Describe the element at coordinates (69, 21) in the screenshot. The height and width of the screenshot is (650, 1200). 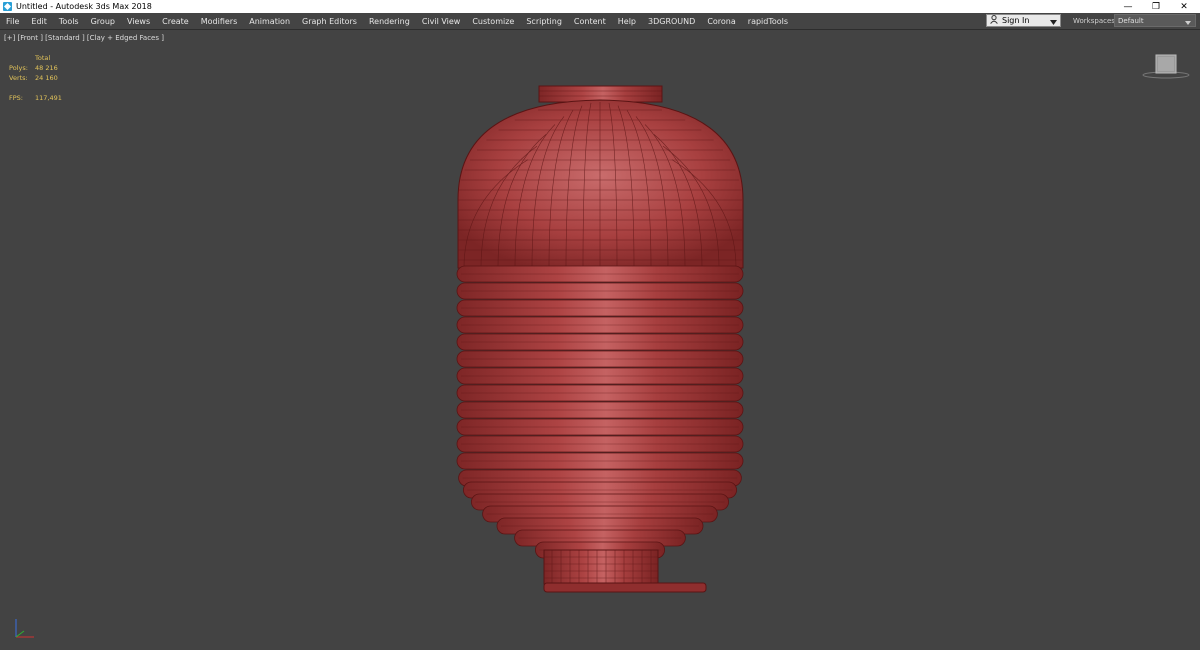
I see `menu-tools: Tools` at that location.